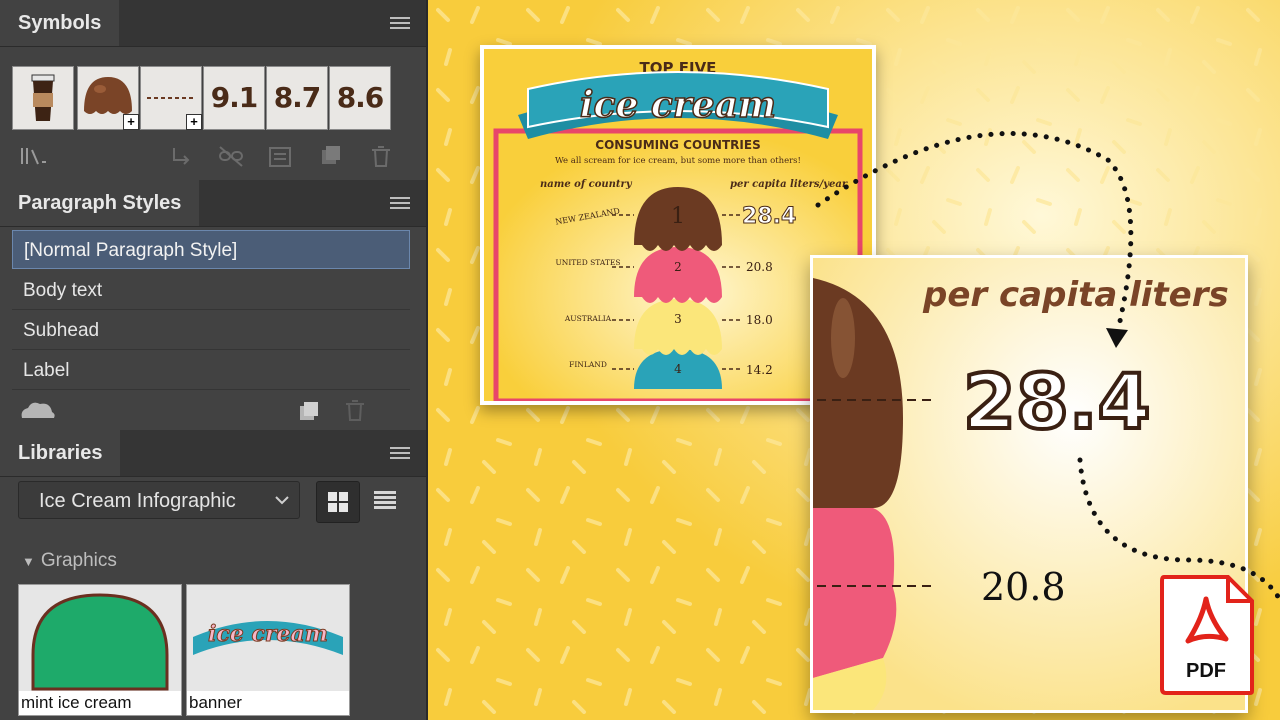 This screenshot has width=1280, height=720. Describe the element at coordinates (769, 216) in the screenshot. I see `value-1: 28.4` at that location.